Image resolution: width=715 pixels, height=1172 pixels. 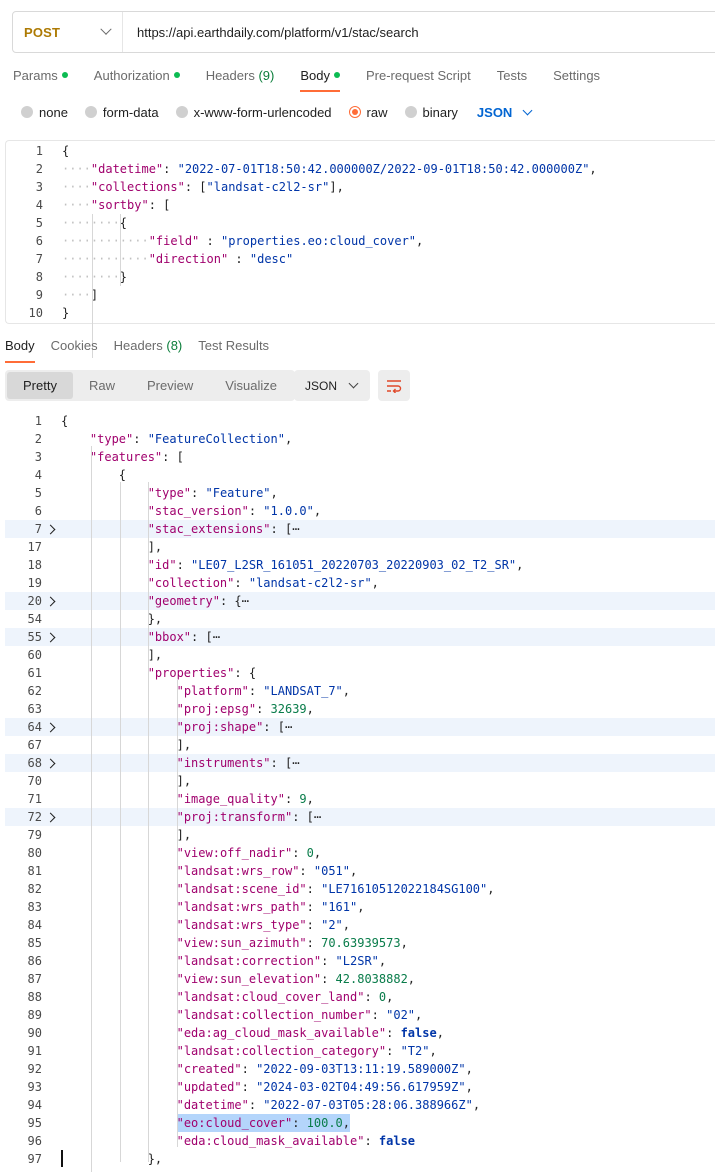 What do you see at coordinates (121, 112) in the screenshot?
I see `radio-form-data: form-data` at bounding box center [121, 112].